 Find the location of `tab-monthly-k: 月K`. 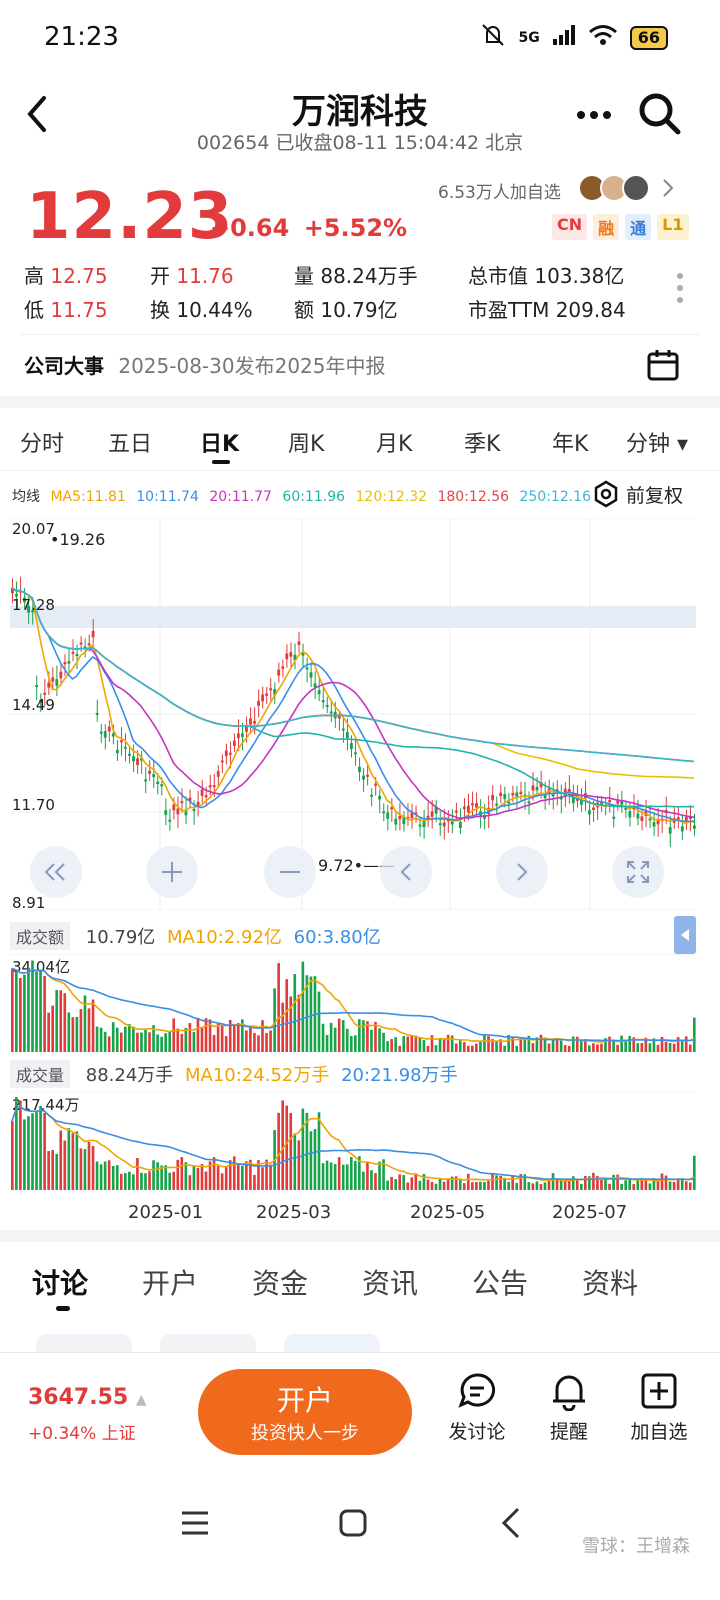

tab-monthly-k: 月K is located at coordinates (394, 442).